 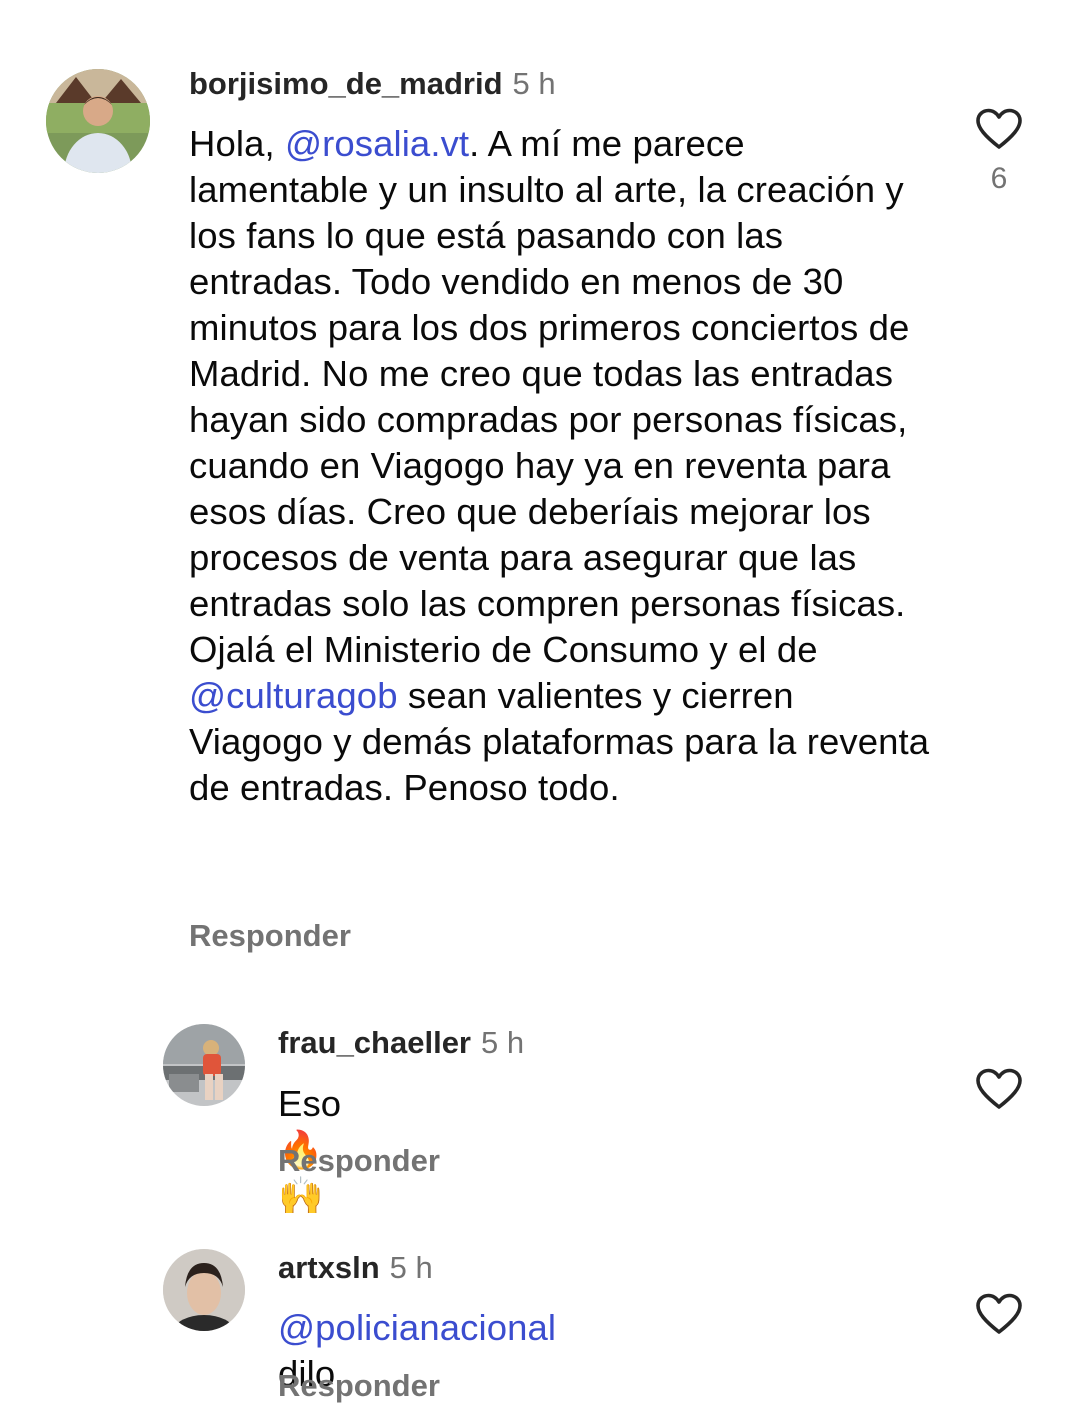 I want to click on mention-link: @rosalia.vt, so click(x=377, y=143).